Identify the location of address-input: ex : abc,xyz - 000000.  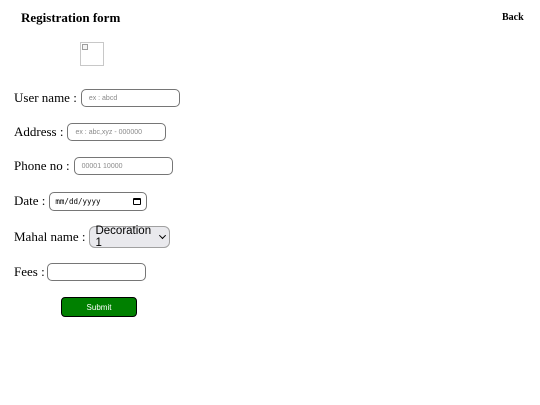
(117, 132).